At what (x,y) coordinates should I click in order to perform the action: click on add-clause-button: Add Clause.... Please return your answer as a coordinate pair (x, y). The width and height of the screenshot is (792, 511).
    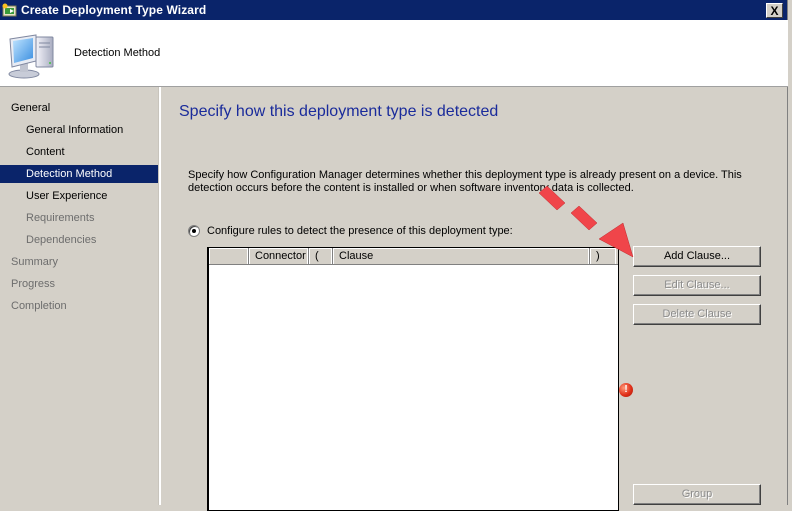
    Looking at the image, I should click on (697, 256).